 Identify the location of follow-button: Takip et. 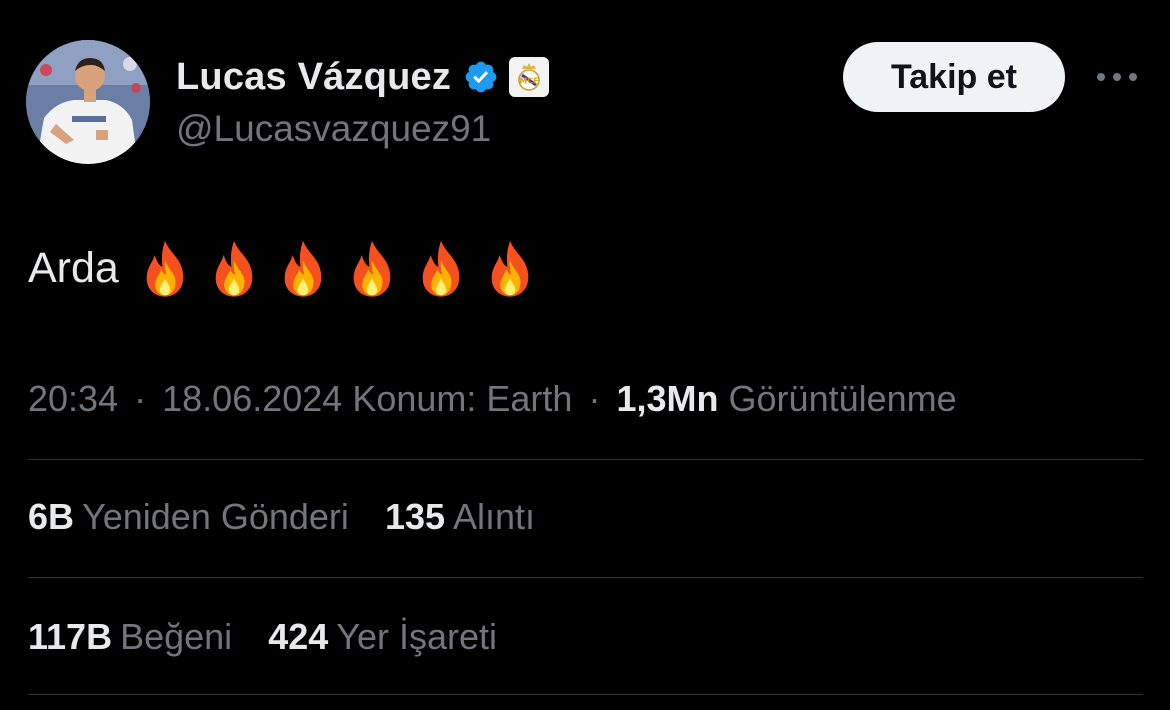
(954, 77).